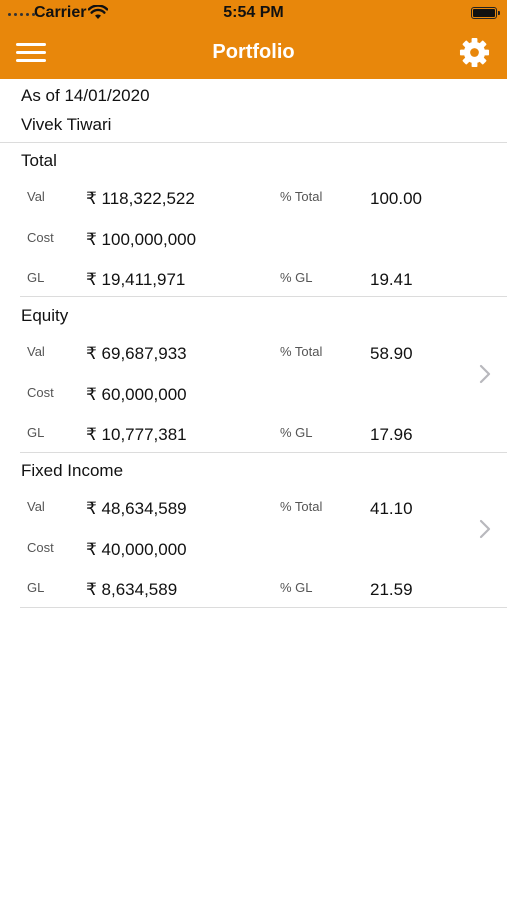 The height and width of the screenshot is (900, 507). What do you see at coordinates (396, 198) in the screenshot?
I see `pct-total-value: 100.00` at bounding box center [396, 198].